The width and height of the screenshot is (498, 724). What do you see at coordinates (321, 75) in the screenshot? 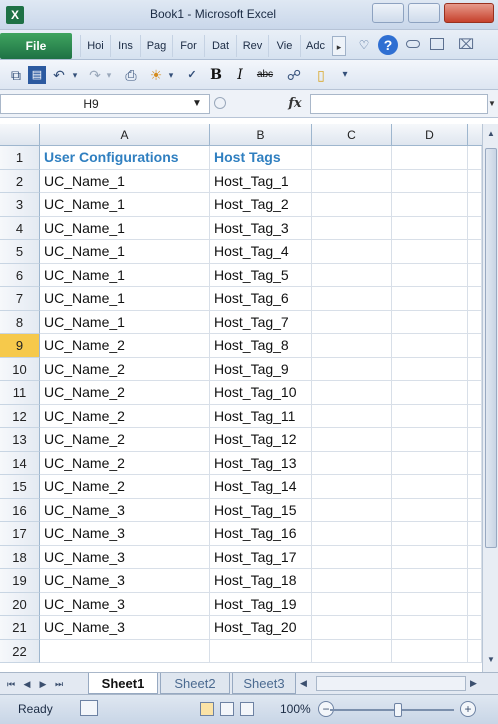
I see `folder-icon: ▯` at bounding box center [321, 75].